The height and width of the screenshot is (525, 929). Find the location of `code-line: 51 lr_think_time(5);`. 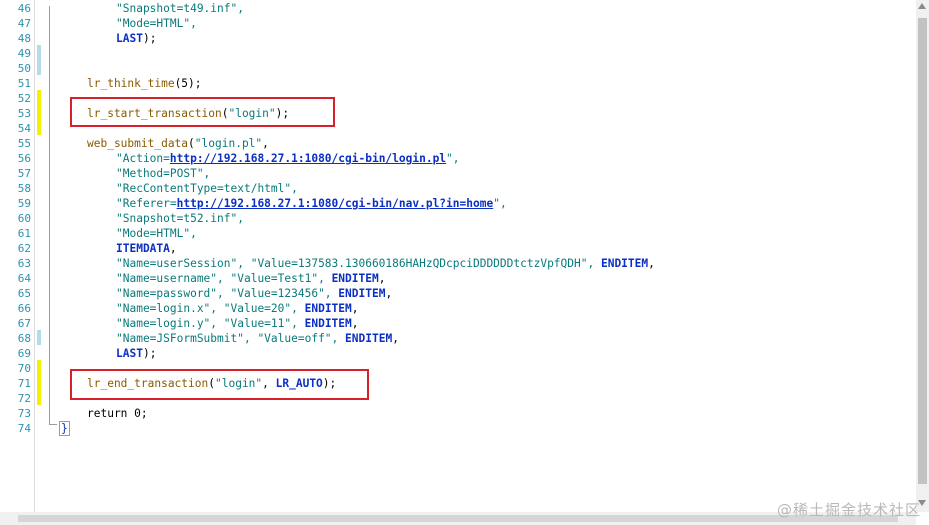

code-line: 51 lr_think_time(5); is located at coordinates (450, 83).